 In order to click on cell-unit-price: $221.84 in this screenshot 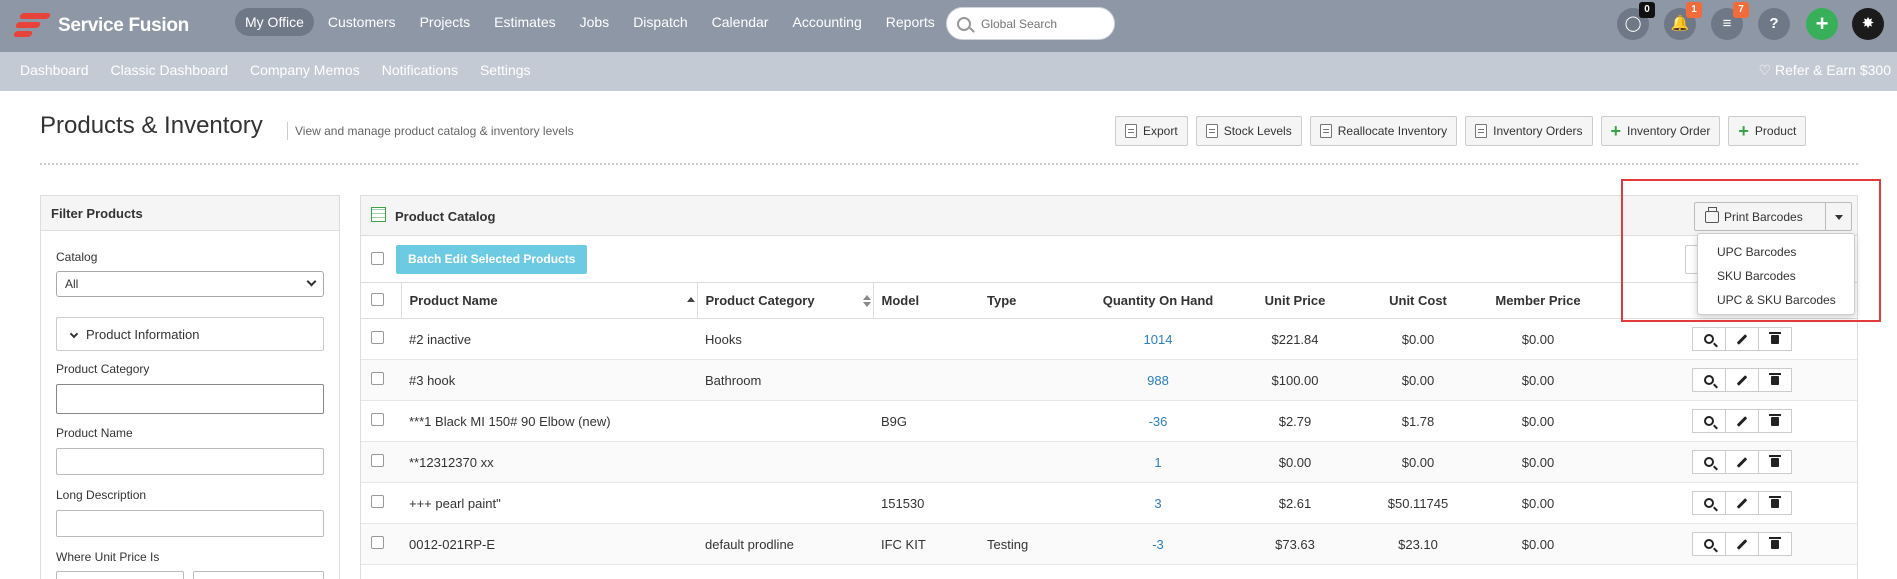, I will do `click(1295, 339)`.